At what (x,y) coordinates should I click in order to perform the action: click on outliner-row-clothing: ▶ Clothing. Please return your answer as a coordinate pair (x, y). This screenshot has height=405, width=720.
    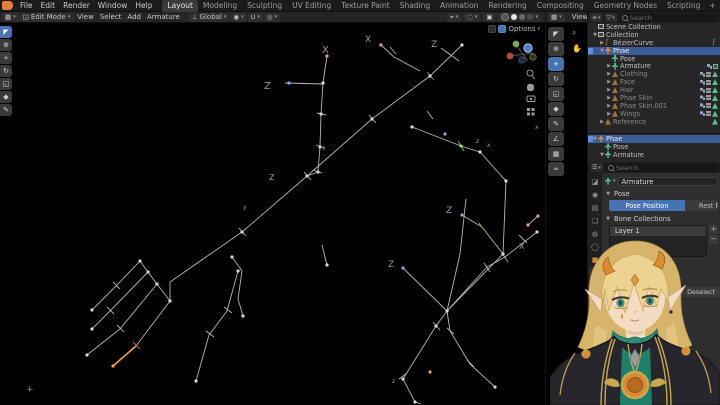
    Looking at the image, I should click on (654, 74).